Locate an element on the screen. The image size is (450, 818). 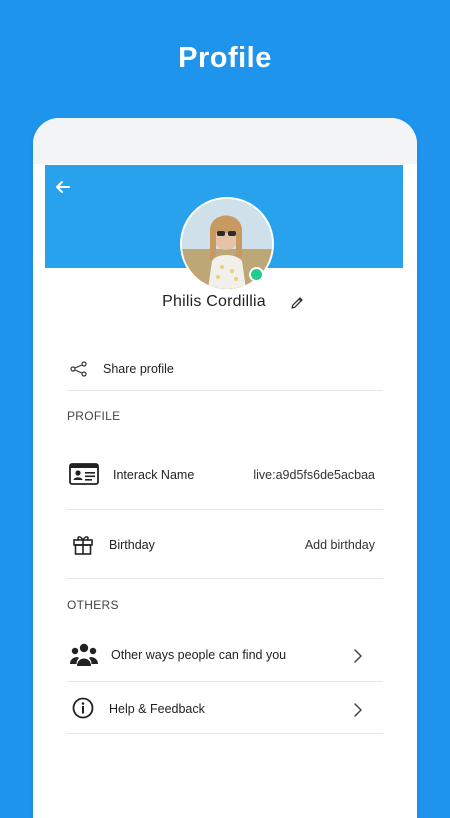
share-profile-label: Share profile is located at coordinates (138, 369).